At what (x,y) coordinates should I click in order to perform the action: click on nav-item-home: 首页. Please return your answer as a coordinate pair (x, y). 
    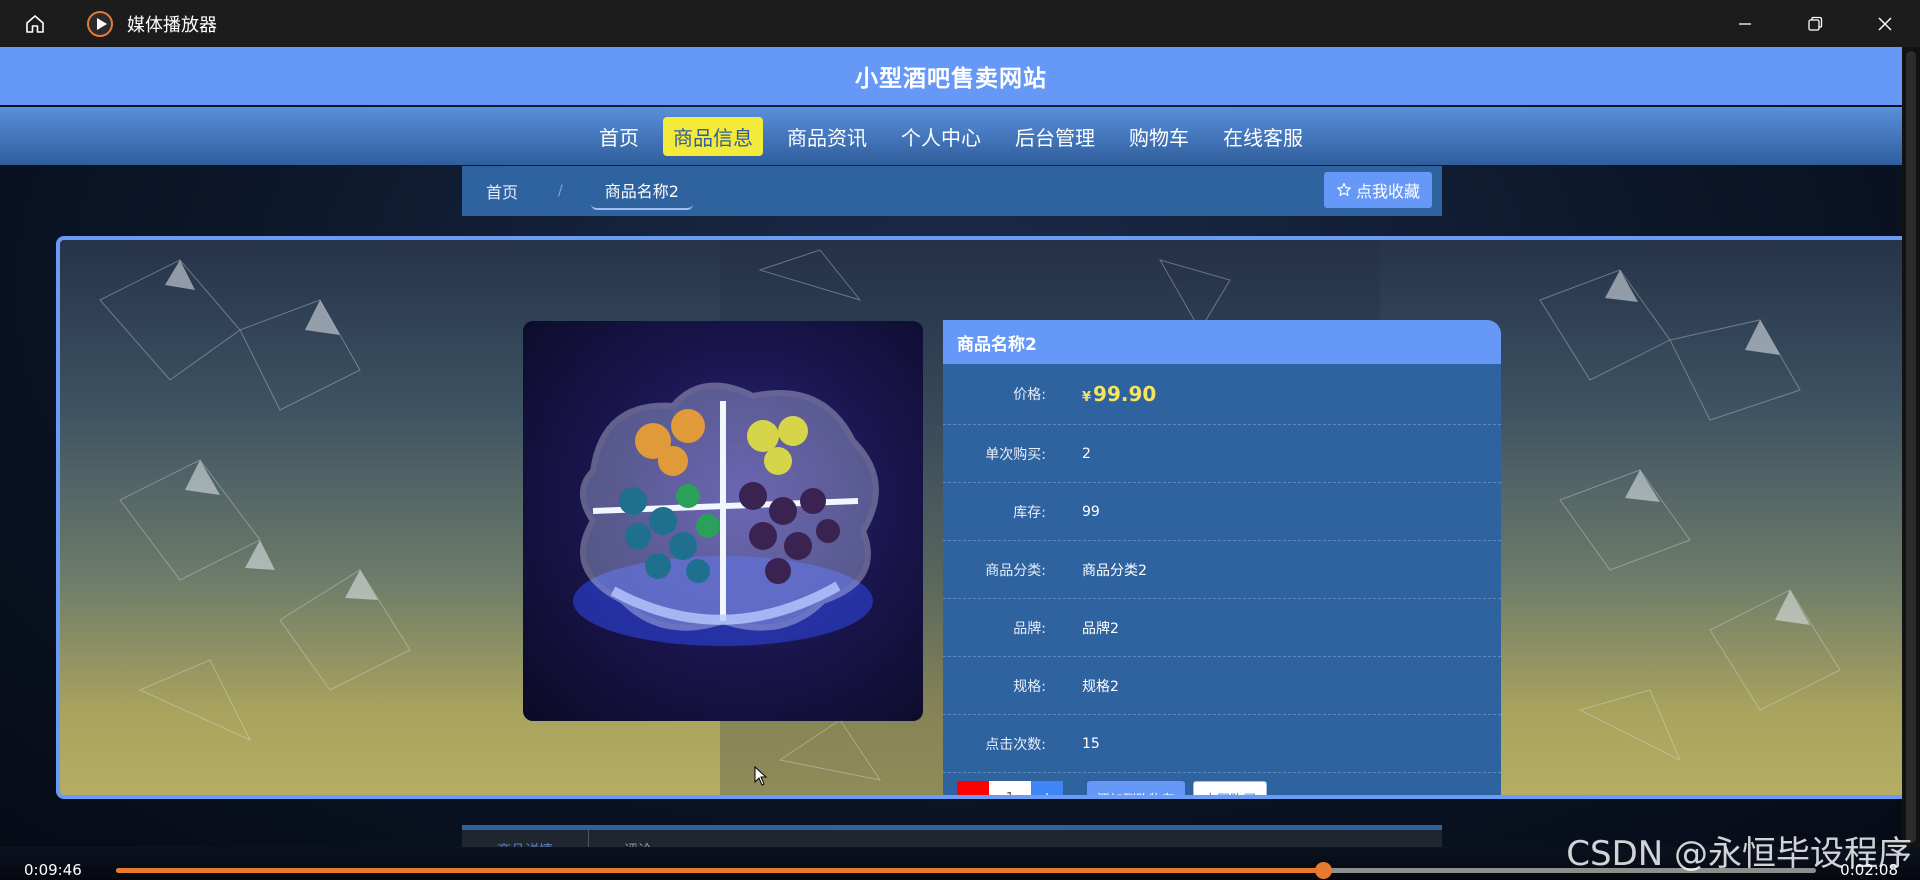
    Looking at the image, I should click on (619, 136).